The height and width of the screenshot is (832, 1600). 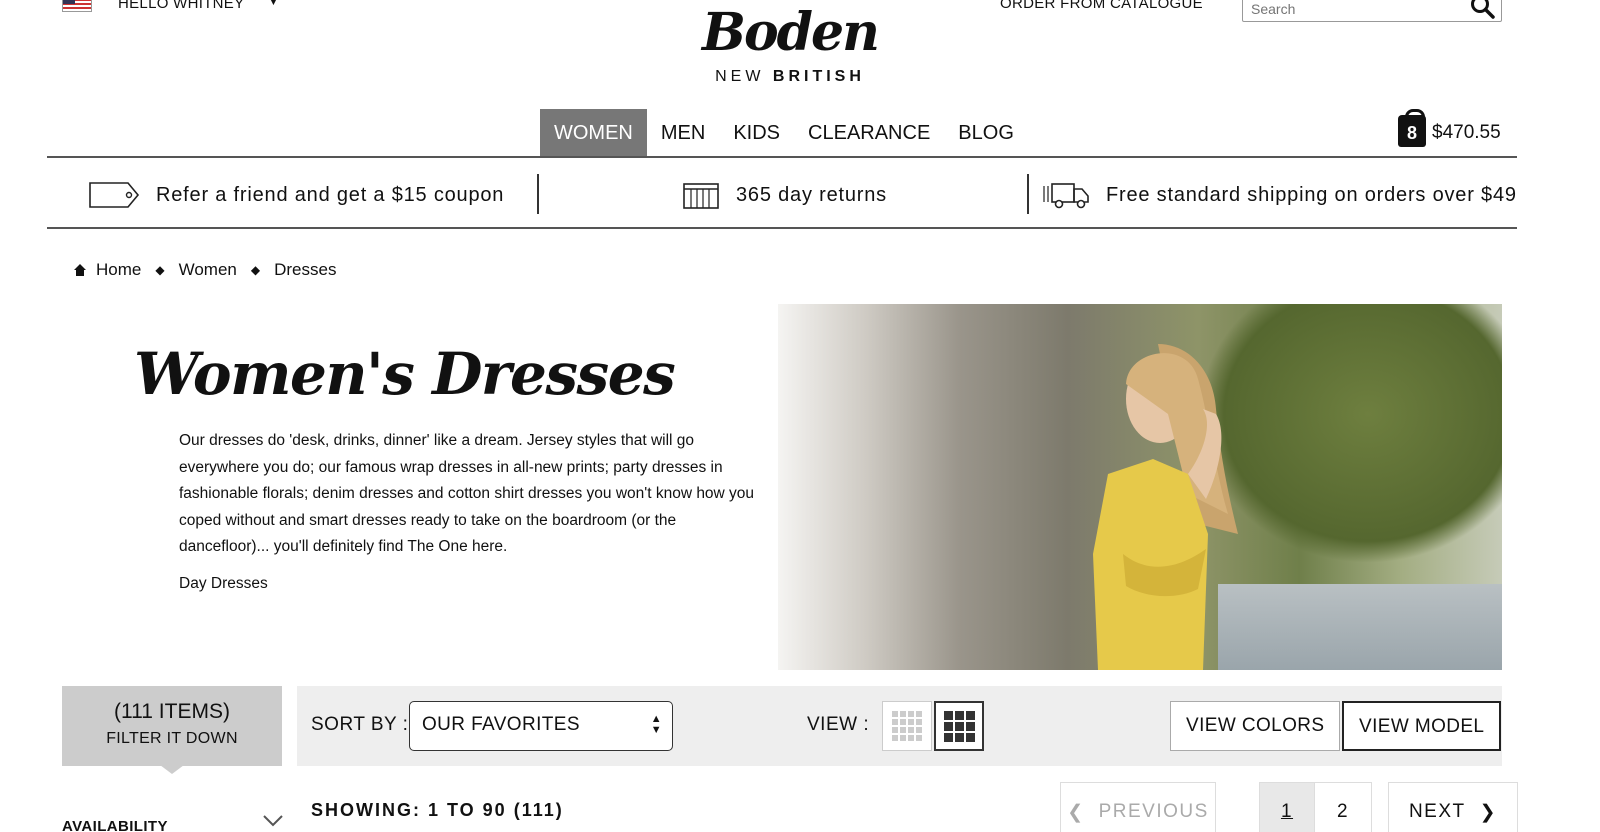 What do you see at coordinates (181, 6) in the screenshot?
I see `account-greeting: HELLO WHITNEY` at bounding box center [181, 6].